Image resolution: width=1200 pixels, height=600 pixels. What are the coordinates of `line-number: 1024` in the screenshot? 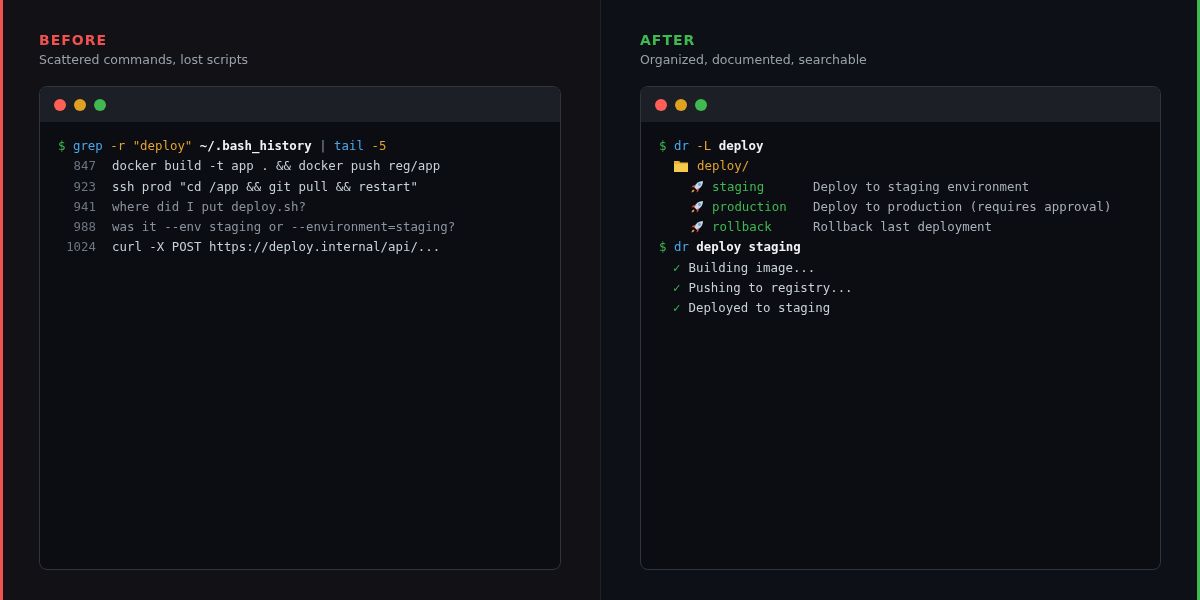 It's located at (80, 247).